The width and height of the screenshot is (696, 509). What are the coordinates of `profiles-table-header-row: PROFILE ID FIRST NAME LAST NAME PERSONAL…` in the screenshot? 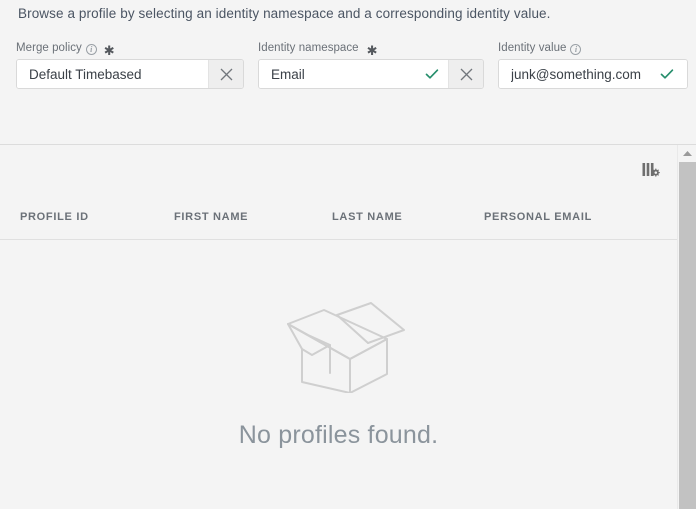 It's located at (338, 225).